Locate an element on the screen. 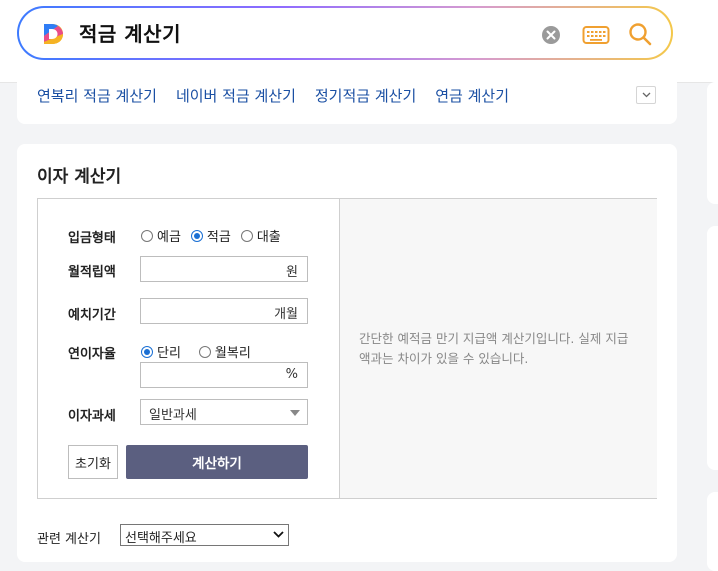 The image size is (718, 571). monthly-amount-label: 월적립액 is located at coordinates (92, 272).